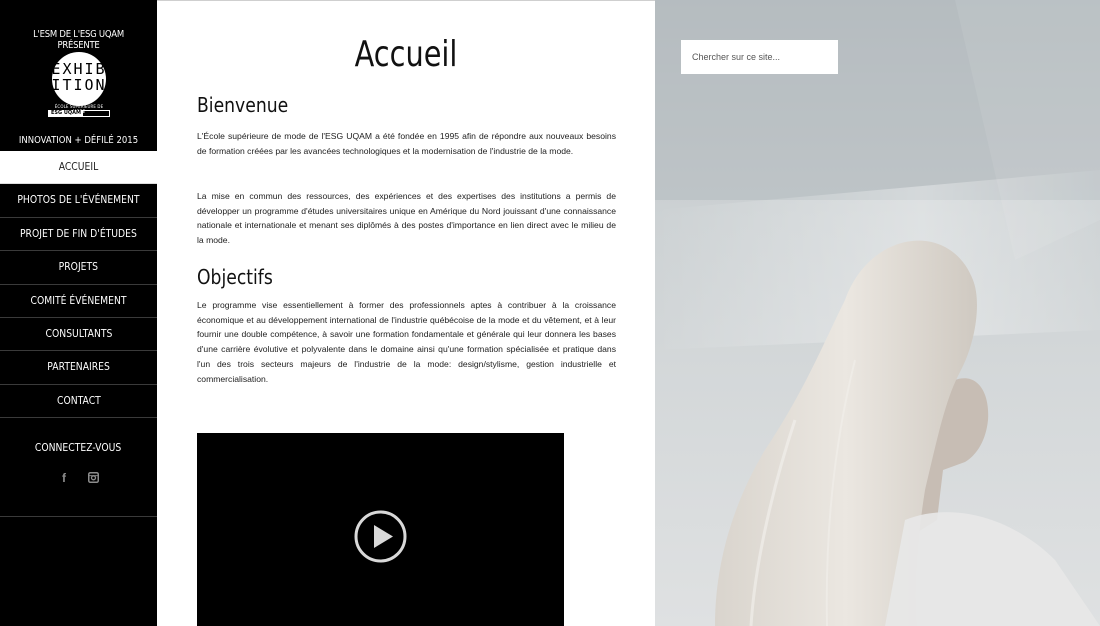 This screenshot has height=626, width=1100. What do you see at coordinates (78, 40) in the screenshot?
I see `presents-text: L'ESM DE L'ESG UQAM PRÉSENTE` at bounding box center [78, 40].